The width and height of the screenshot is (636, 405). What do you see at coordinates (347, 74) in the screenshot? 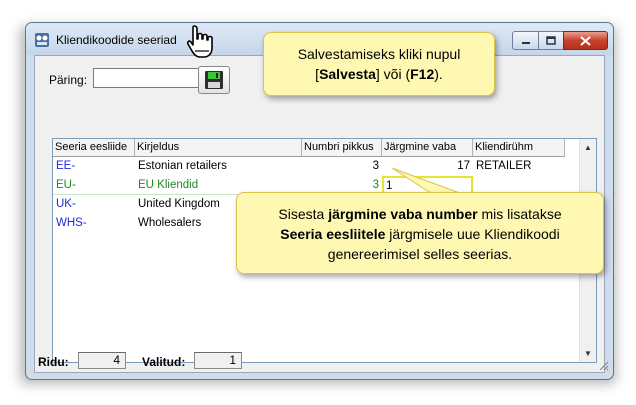
I see `save-callout-bold: Salvesta` at bounding box center [347, 74].